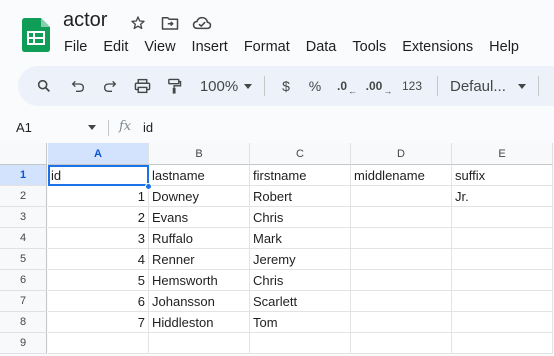 The width and height of the screenshot is (554, 356). Describe the element at coordinates (98, 196) in the screenshot. I see `cell-a2: 1` at that location.